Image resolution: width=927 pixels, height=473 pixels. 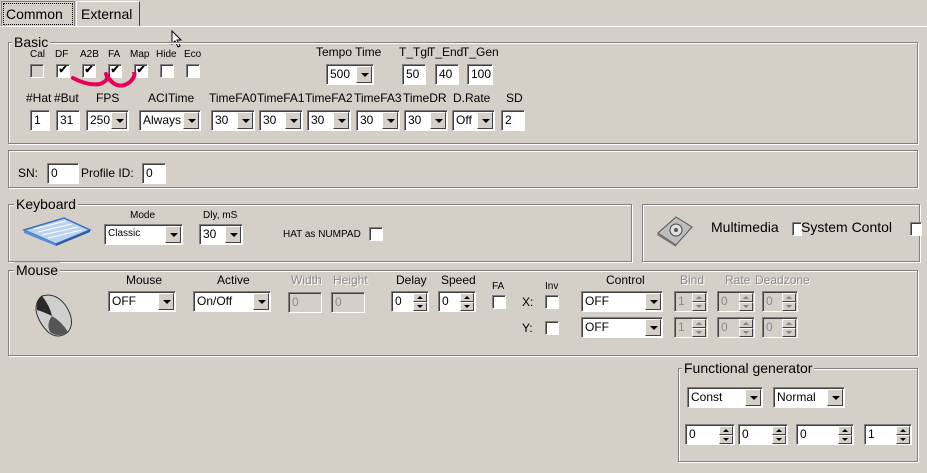 What do you see at coordinates (40, 120) in the screenshot?
I see `hat-input: 1` at bounding box center [40, 120].